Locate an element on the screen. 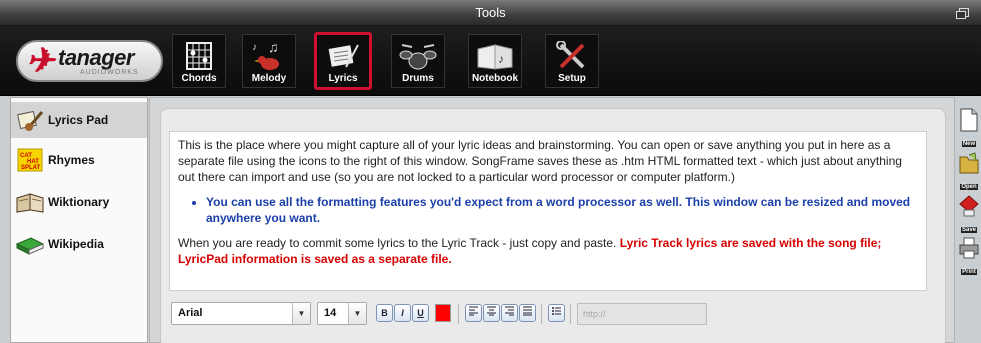 Image resolution: width=981 pixels, height=343 pixels. sidebar-item-wikipedia: Wikipedia is located at coordinates (79, 244).